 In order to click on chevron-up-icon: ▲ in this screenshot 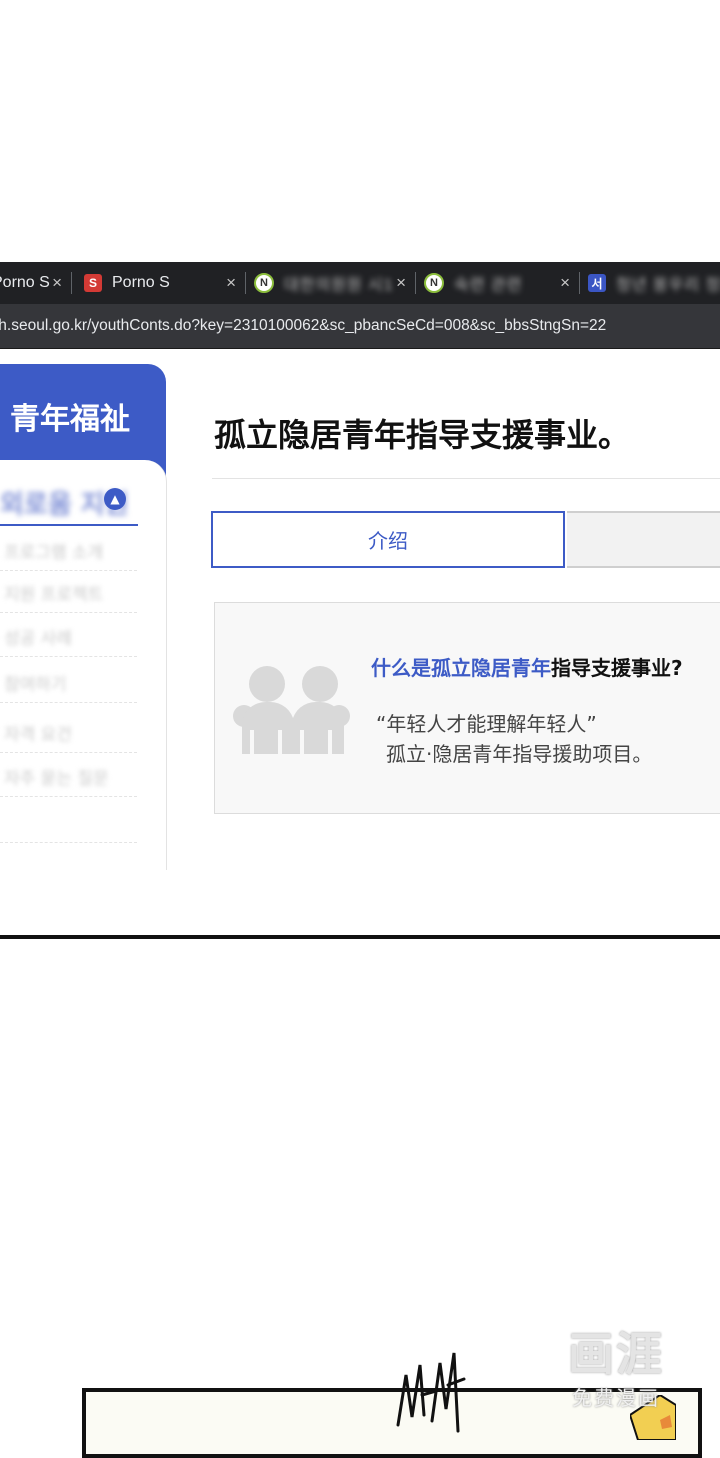, I will do `click(115, 499)`.